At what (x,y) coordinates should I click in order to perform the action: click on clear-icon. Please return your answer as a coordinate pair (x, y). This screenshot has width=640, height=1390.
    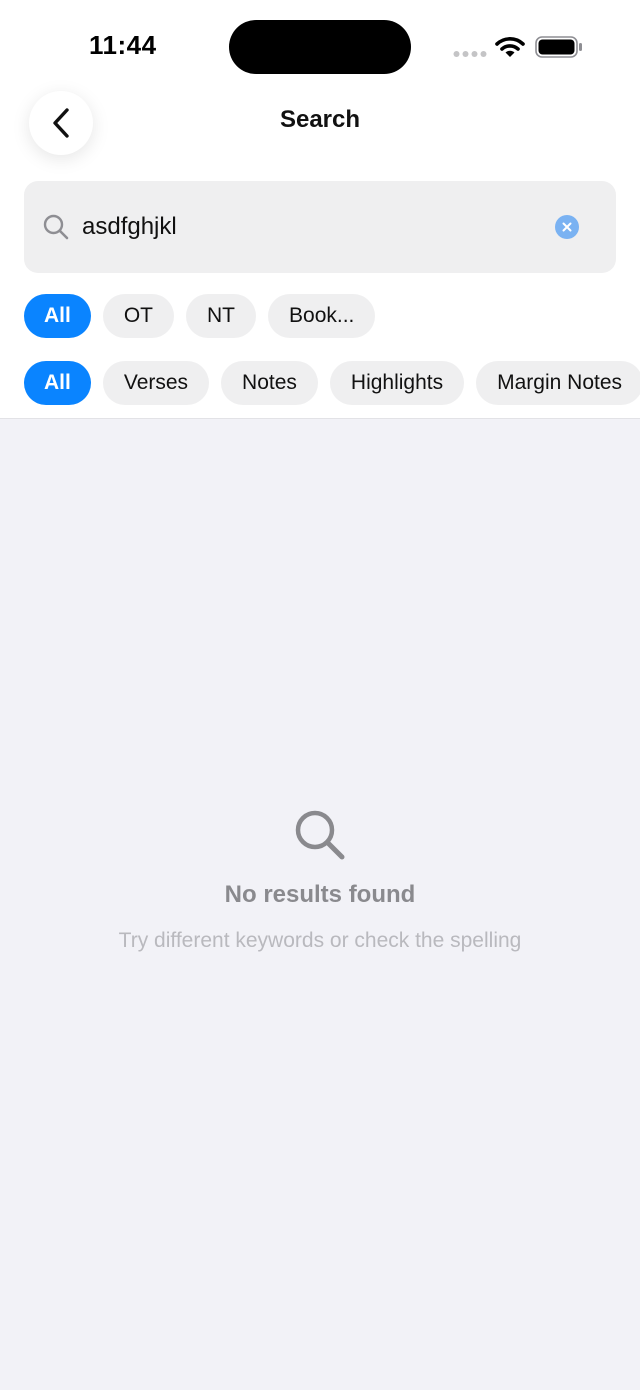
    Looking at the image, I should click on (567, 227).